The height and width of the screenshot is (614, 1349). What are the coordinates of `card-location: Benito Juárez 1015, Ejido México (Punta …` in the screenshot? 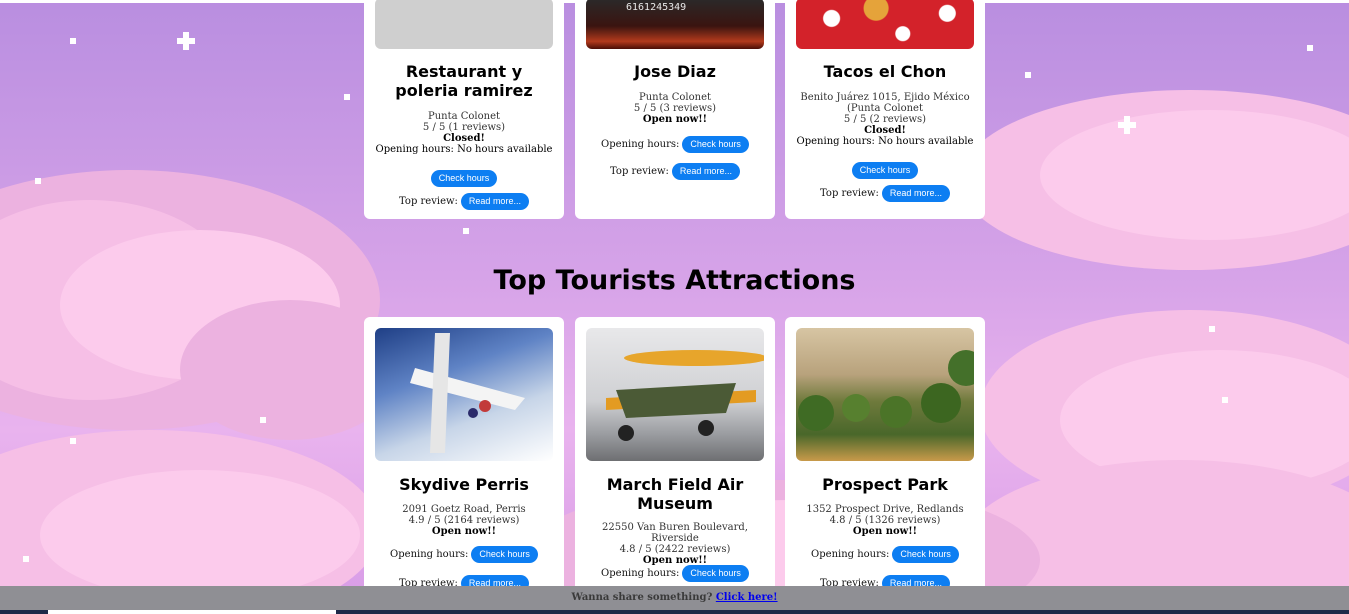 It's located at (885, 103).